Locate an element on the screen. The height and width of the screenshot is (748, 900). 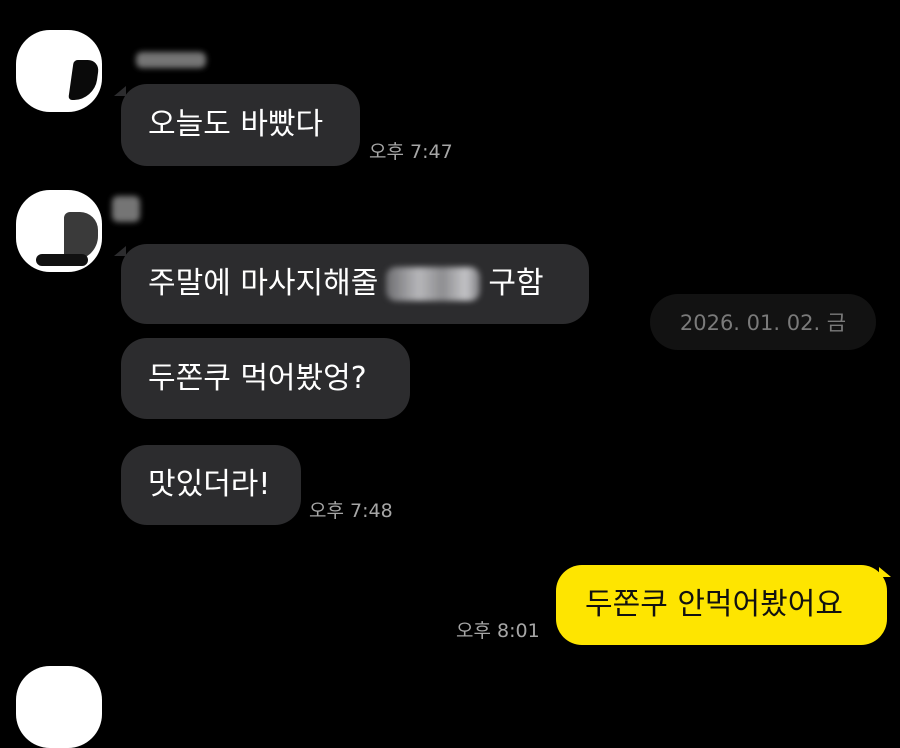
message-bubble-incoming: 오늘도 바빴다 is located at coordinates (240, 125).